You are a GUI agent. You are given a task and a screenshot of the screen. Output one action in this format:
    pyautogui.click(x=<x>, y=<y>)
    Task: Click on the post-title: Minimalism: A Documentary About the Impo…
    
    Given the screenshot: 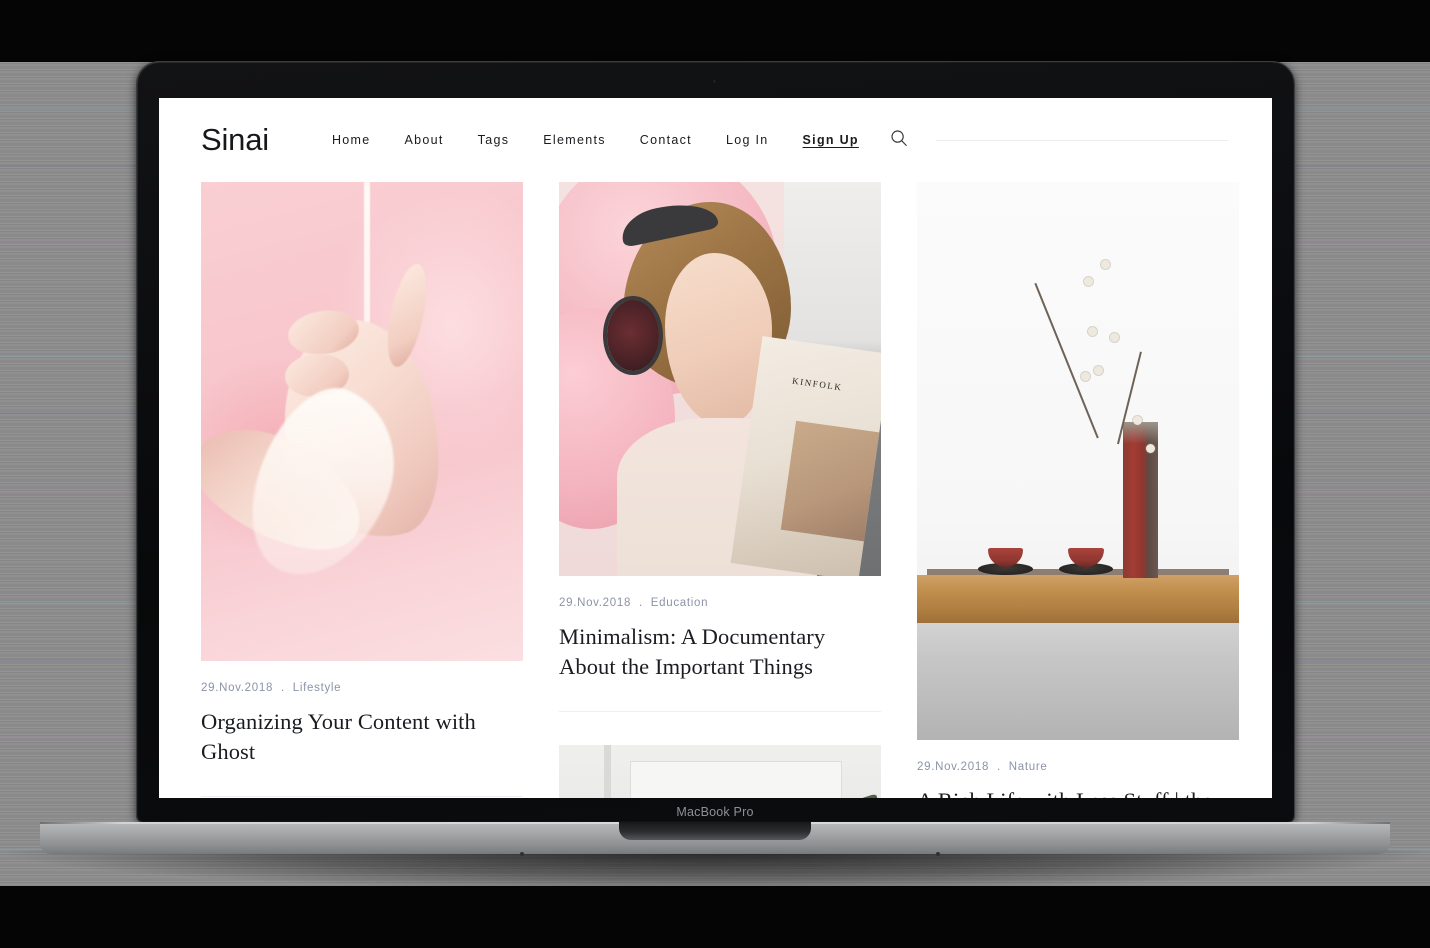 What is the action you would take?
    pyautogui.click(x=720, y=652)
    